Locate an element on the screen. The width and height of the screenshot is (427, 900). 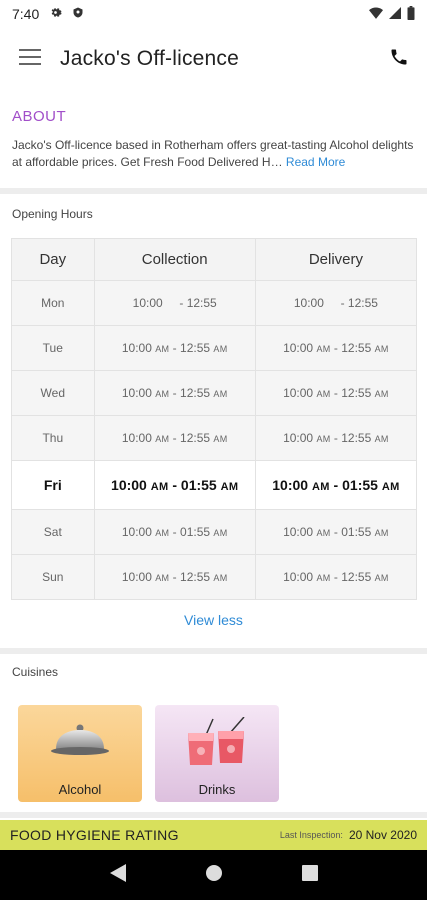
cuisine-tile-drinks: Drinks is located at coordinates (217, 753).